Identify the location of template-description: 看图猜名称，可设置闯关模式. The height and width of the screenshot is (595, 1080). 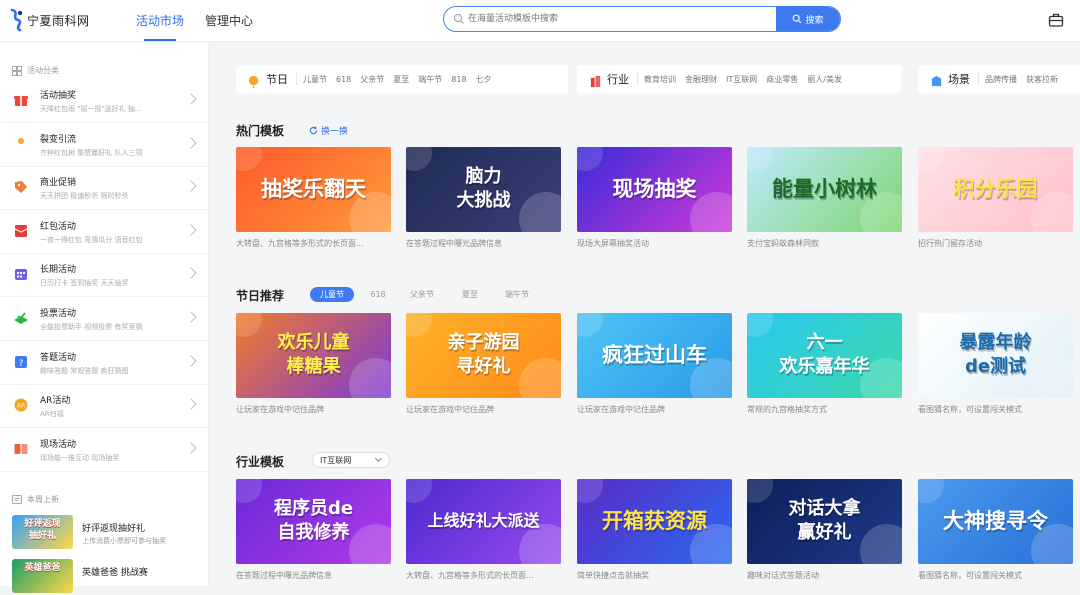
(970, 575).